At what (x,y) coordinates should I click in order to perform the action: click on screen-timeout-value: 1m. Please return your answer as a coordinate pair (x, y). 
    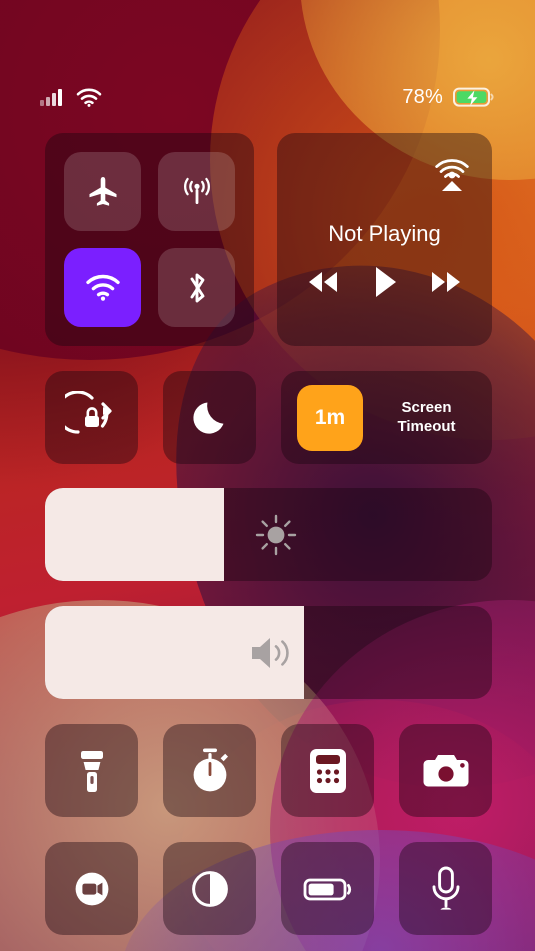
    Looking at the image, I should click on (330, 417).